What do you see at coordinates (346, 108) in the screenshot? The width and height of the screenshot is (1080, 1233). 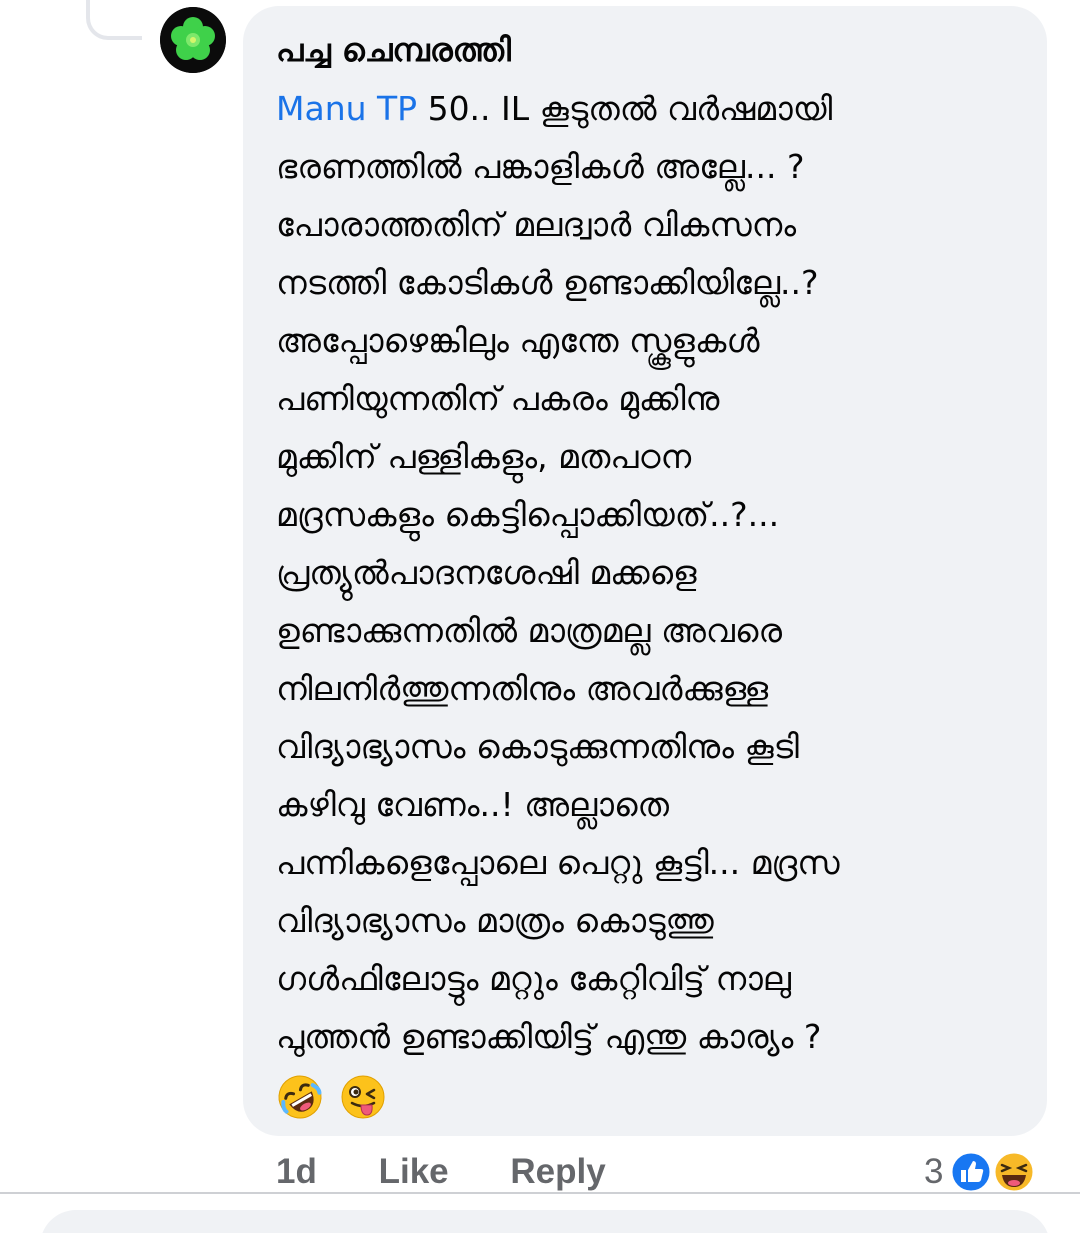 I see `mention-link: Manu TP` at bounding box center [346, 108].